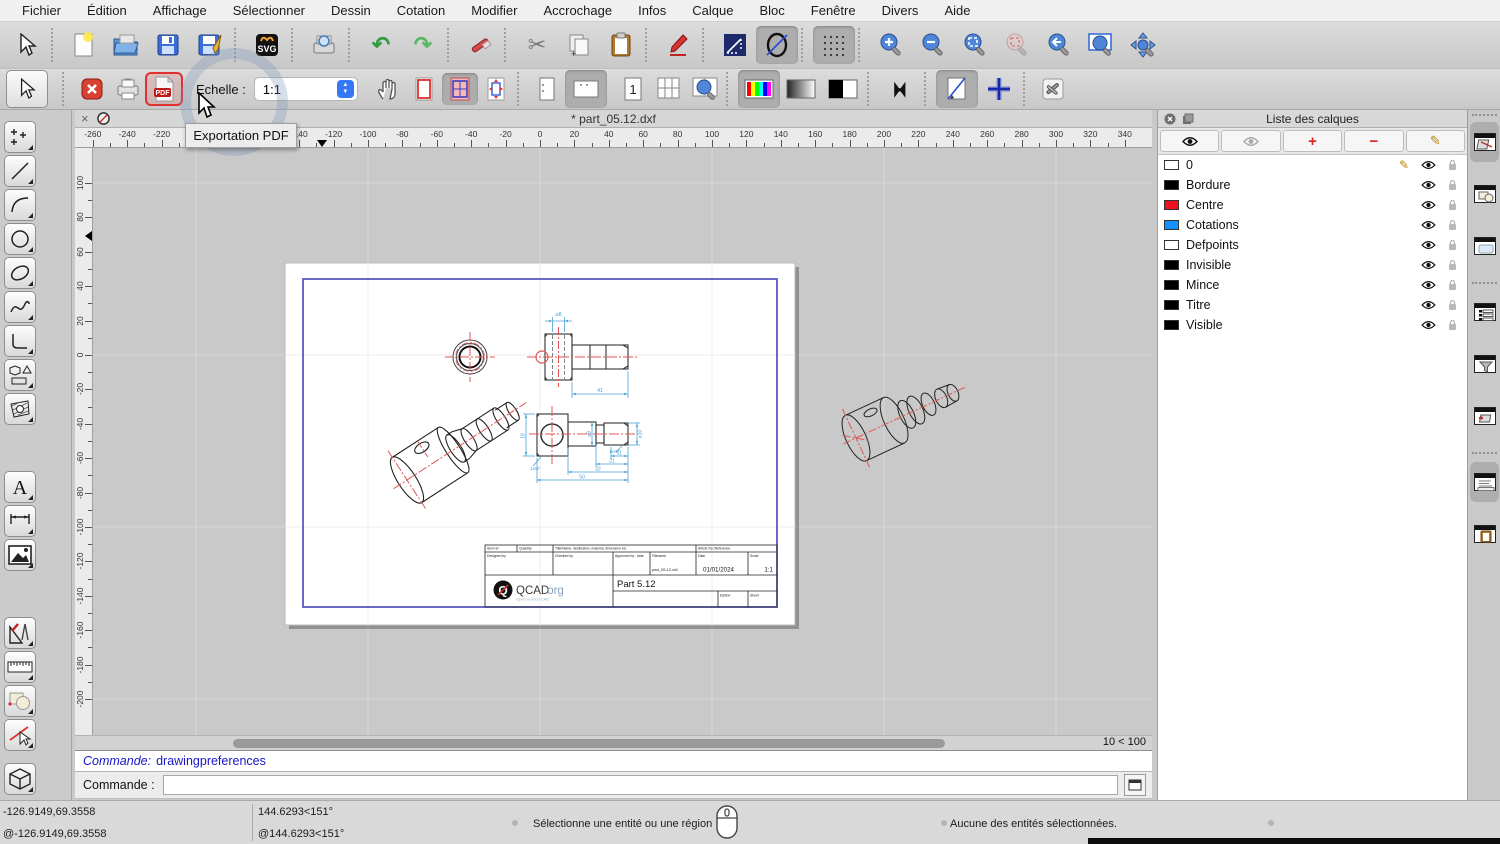 The width and height of the screenshot is (1500, 844). Describe the element at coordinates (1484, 364) in the screenshot. I see `dock-selection-filter-button` at that location.